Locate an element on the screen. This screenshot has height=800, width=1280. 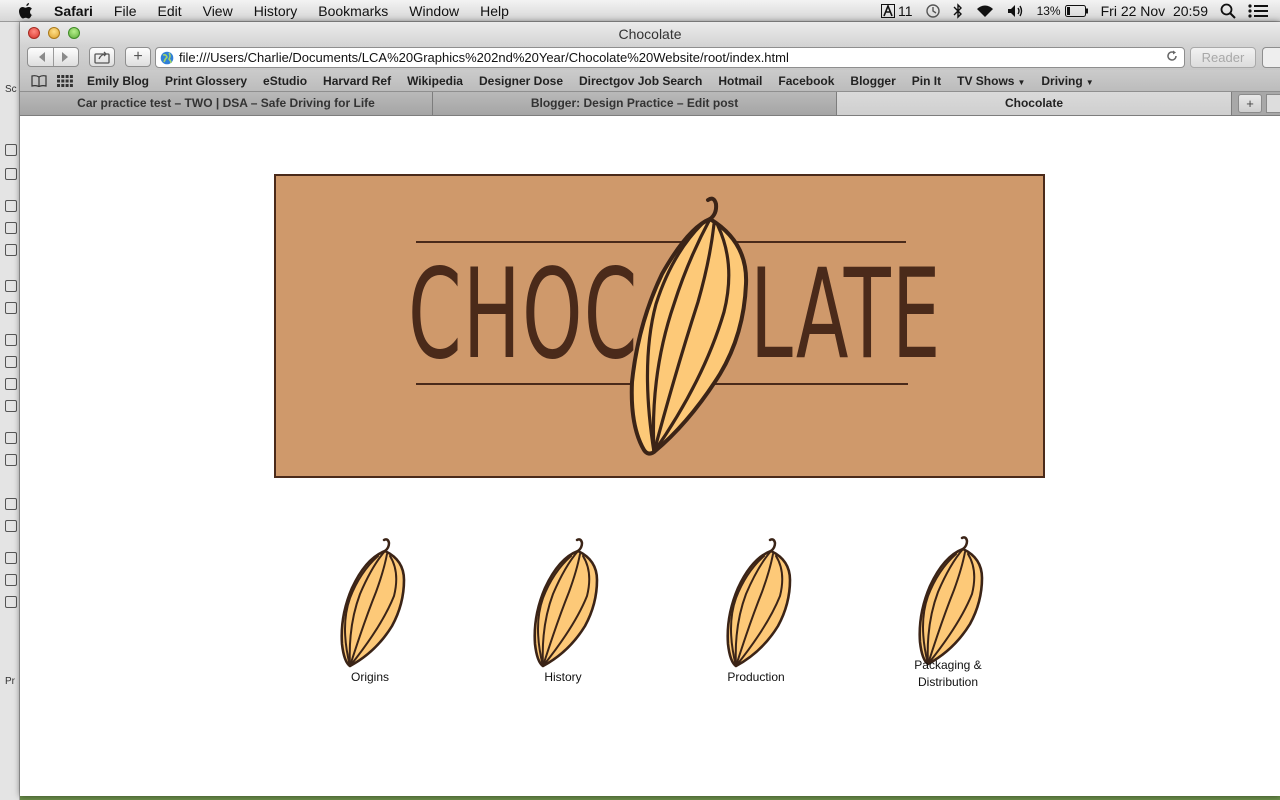
bookmark-facebook: Facebook is located at coordinates (806, 81).